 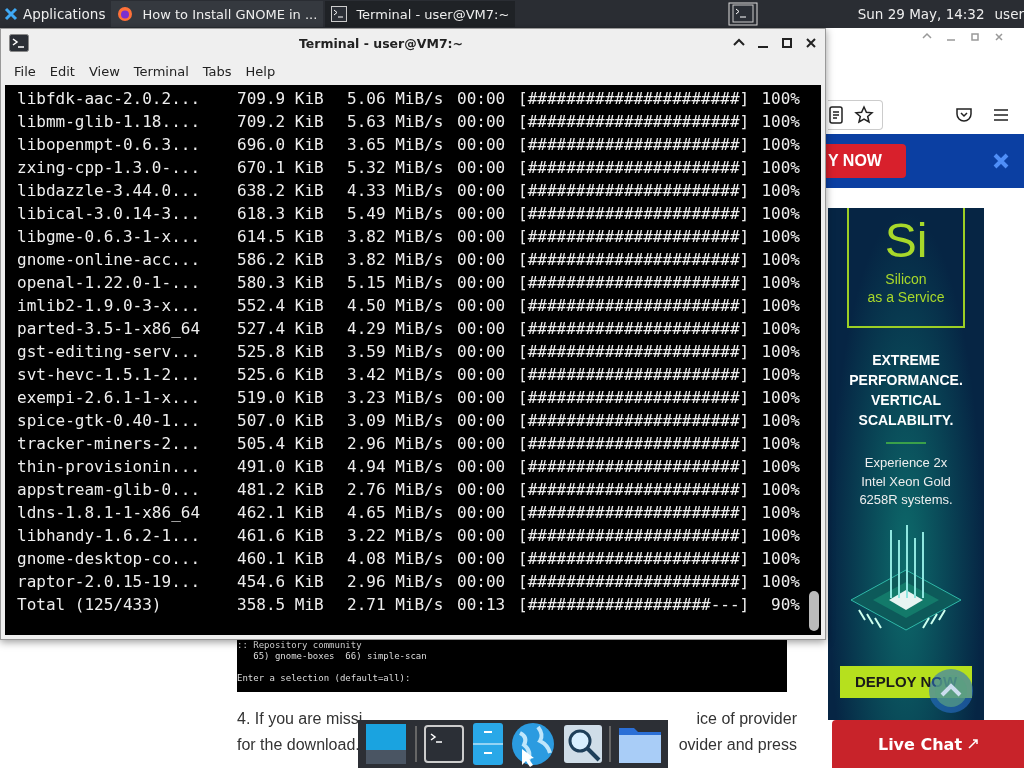 I want to click on globe-icon, so click(x=533, y=744).